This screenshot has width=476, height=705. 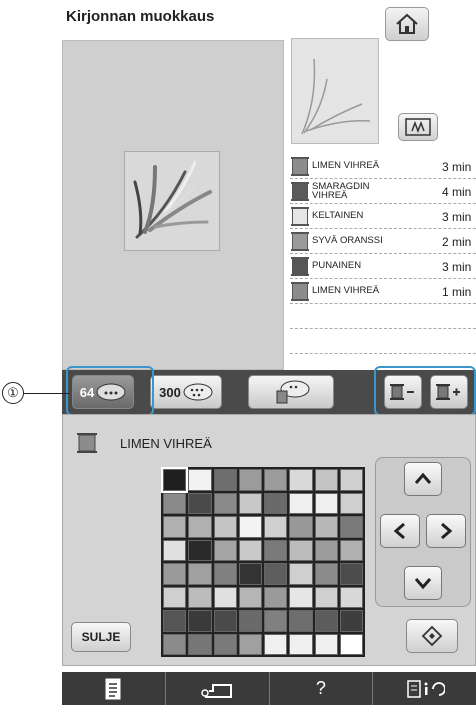 I want to click on user-thread-icon, so click(x=293, y=392).